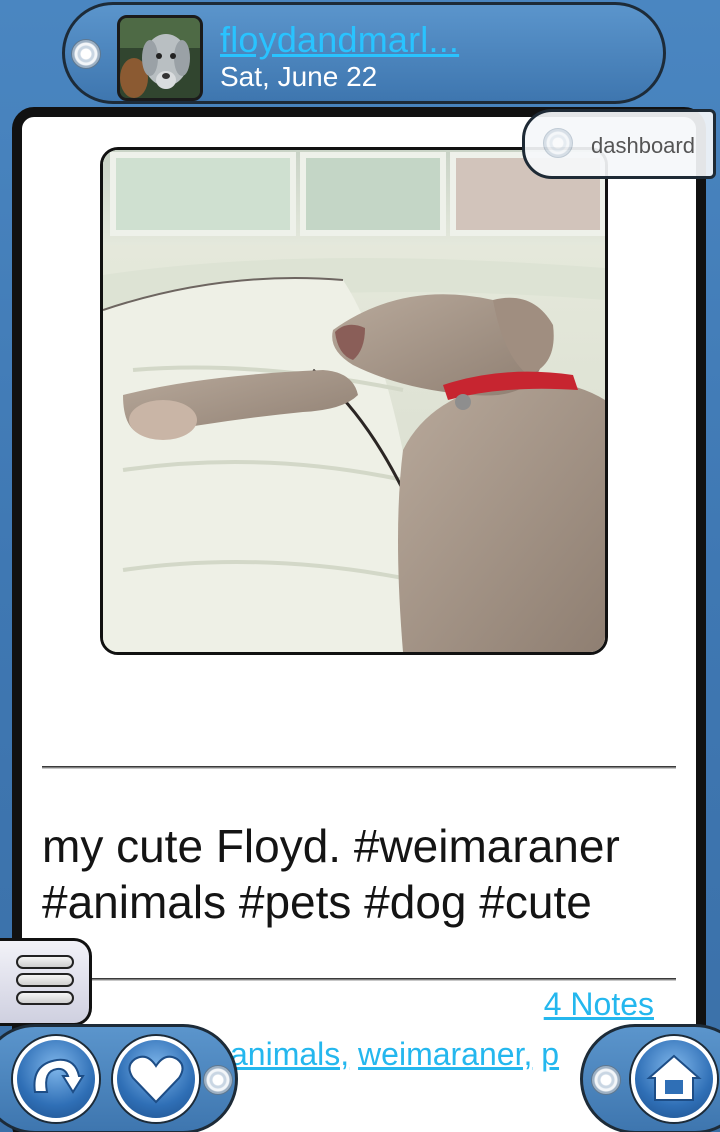 The height and width of the screenshot is (1132, 720). I want to click on post-date: Sat, June 22, so click(299, 76).